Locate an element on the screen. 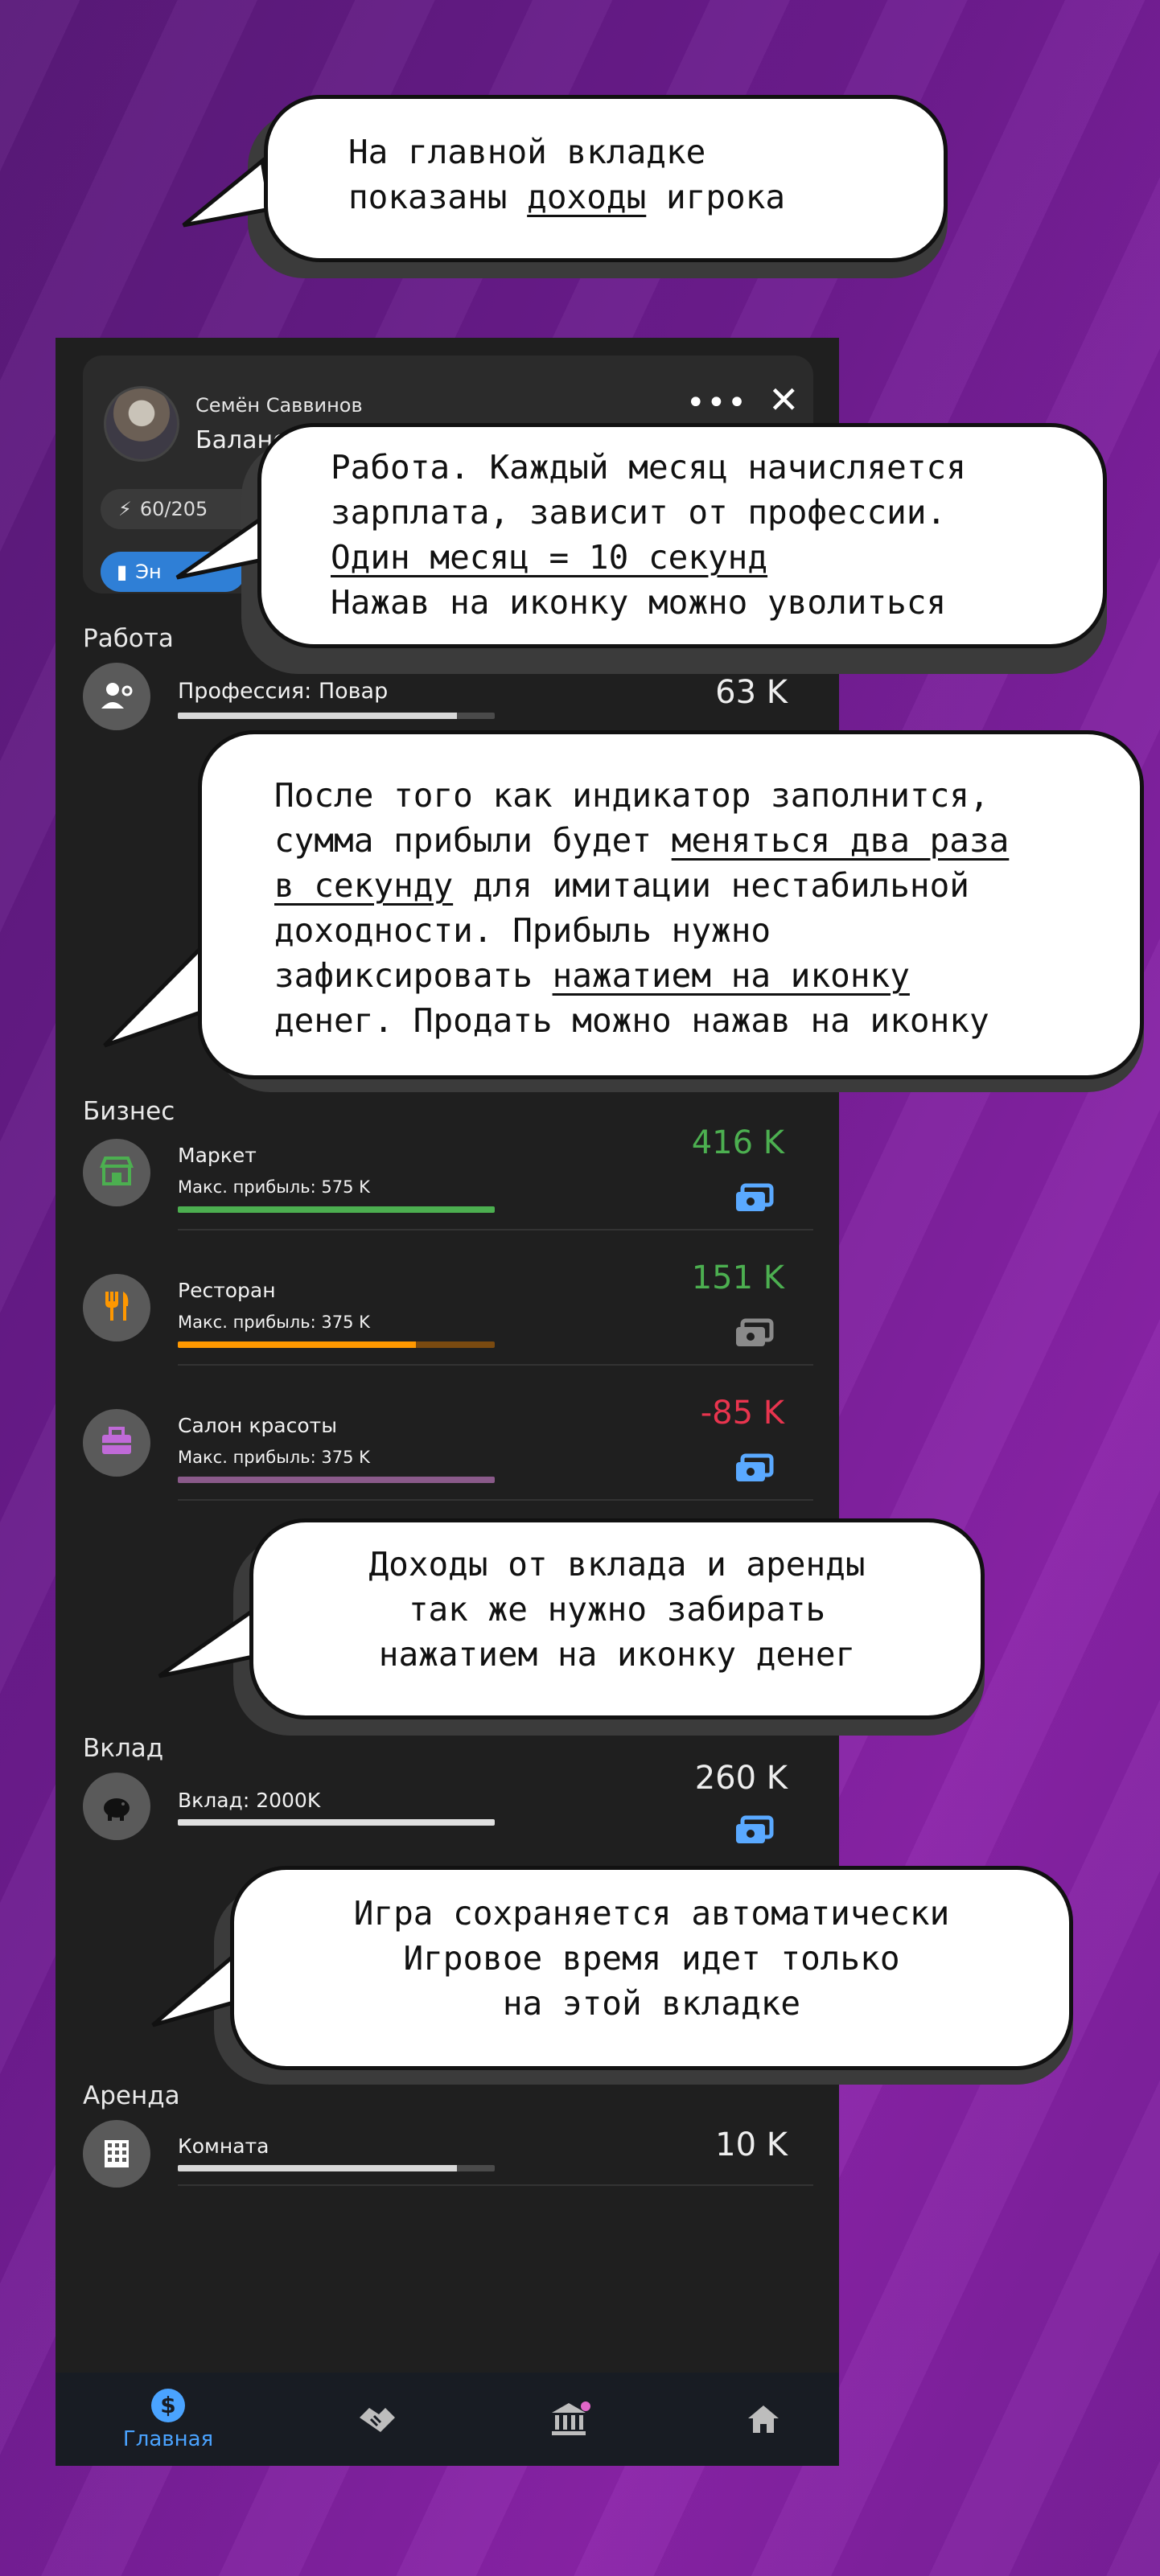 The width and height of the screenshot is (1160, 2576). more-menu-icon: ••• is located at coordinates (717, 402).